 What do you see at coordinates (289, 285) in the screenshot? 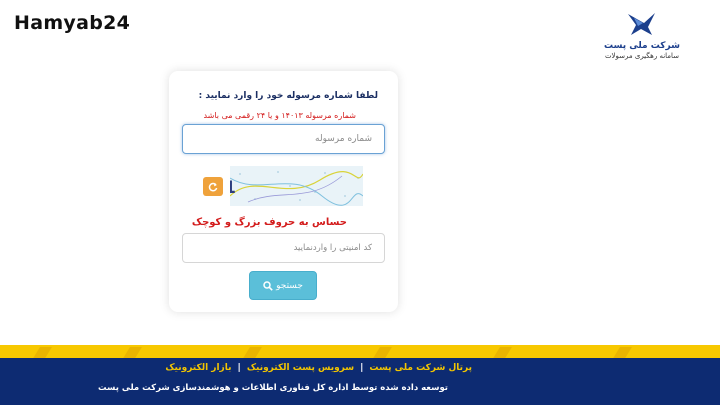
I see `search-button-label: جستجو` at bounding box center [289, 285].